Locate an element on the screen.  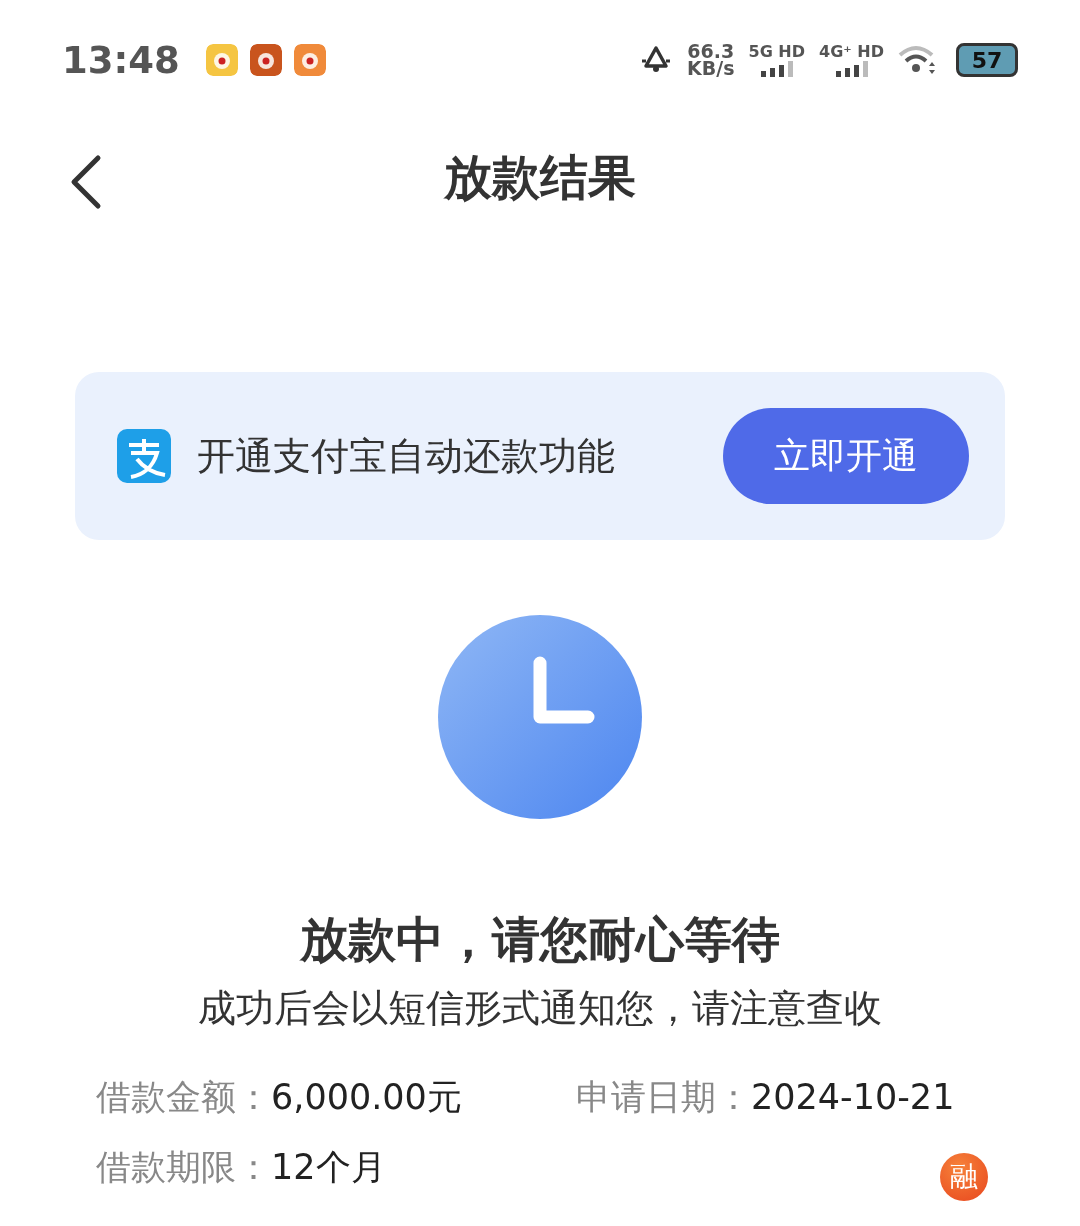
field-value: 2024-10-21 is located at coordinates (853, 1097).